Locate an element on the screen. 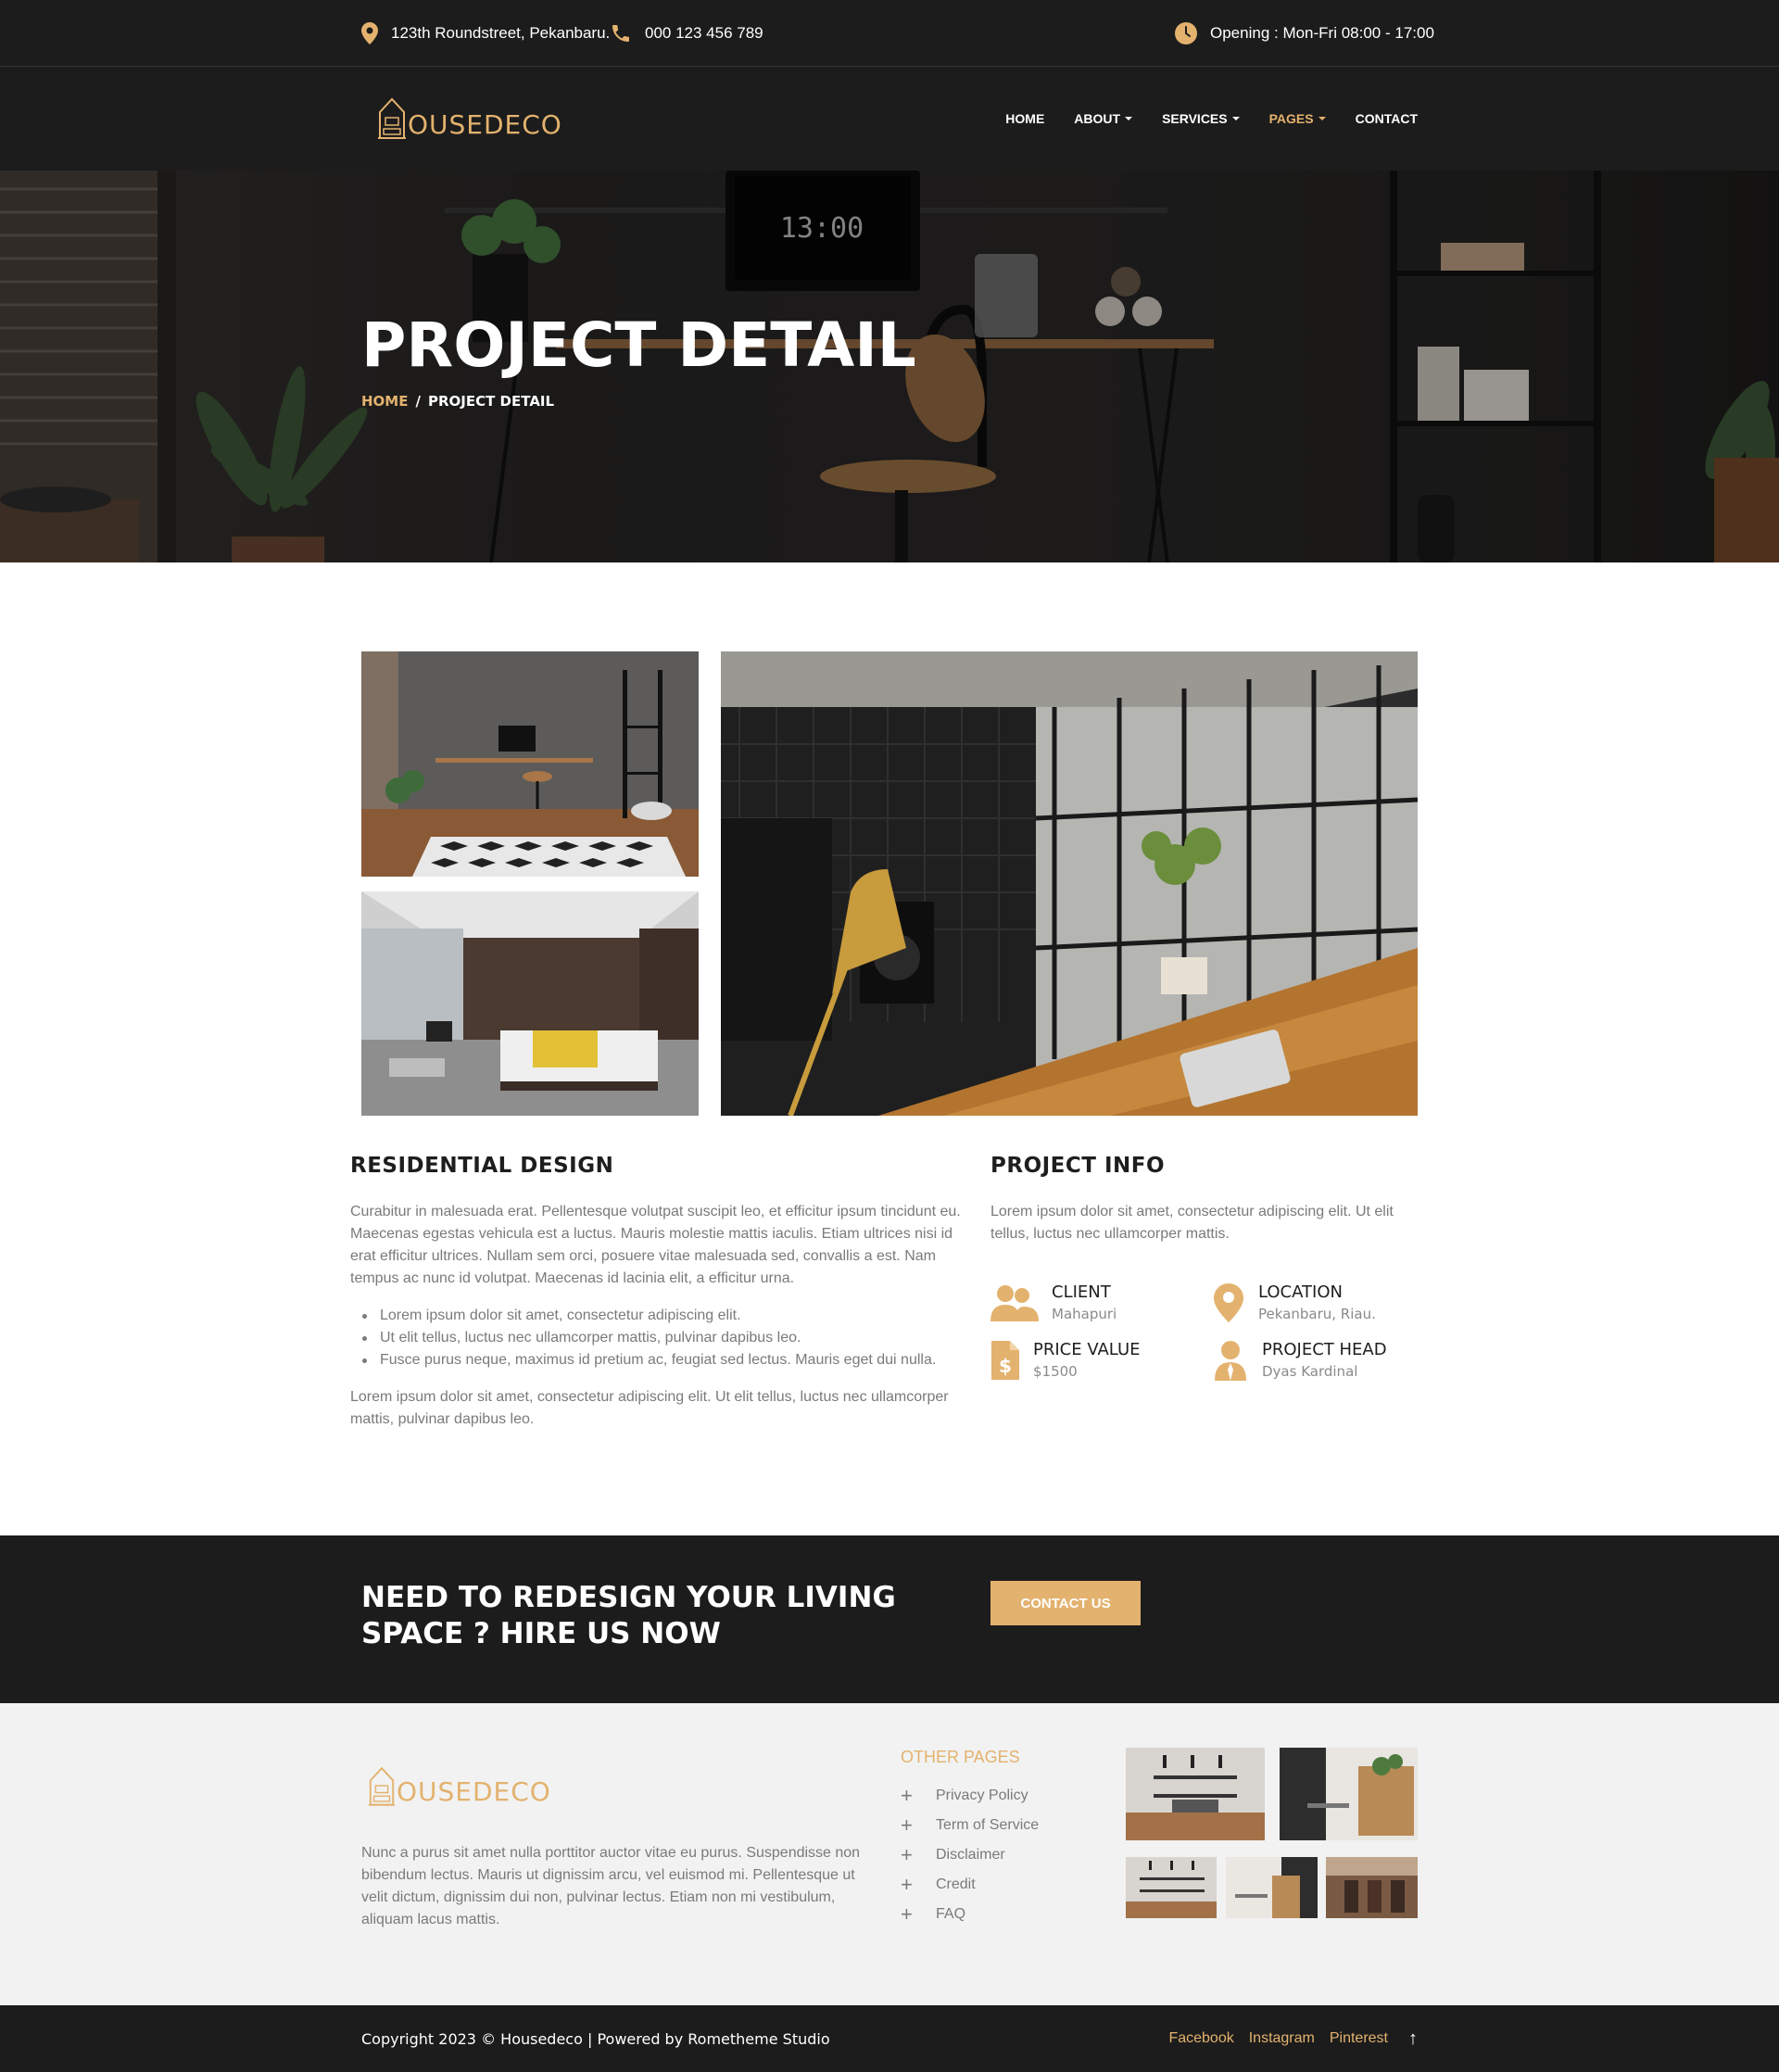 This screenshot has height=2072, width=1779. footer-link-label: FAQ is located at coordinates (951, 1914).